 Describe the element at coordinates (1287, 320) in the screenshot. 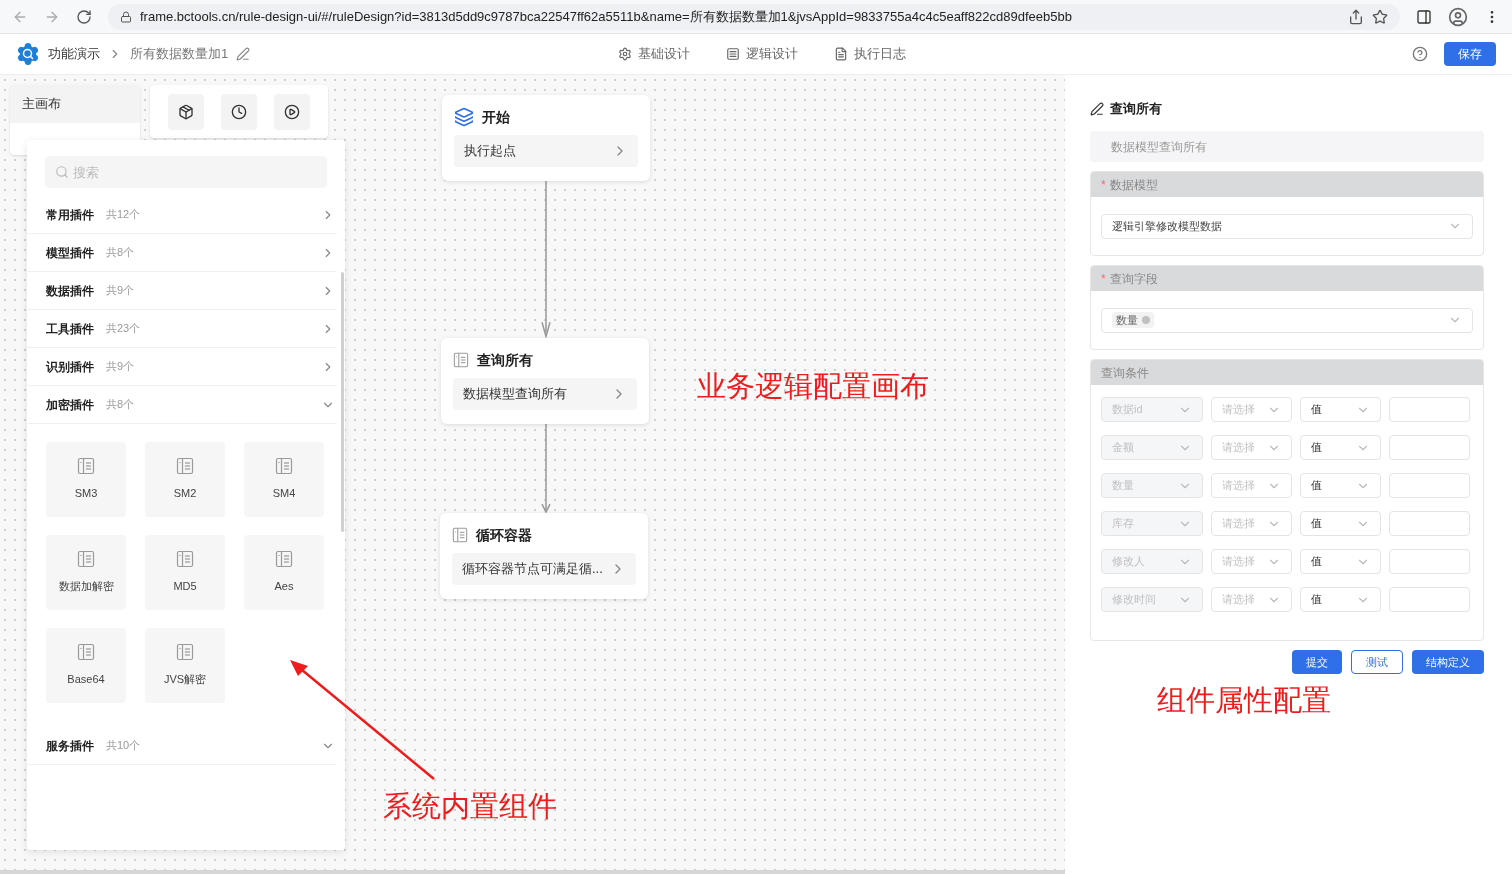

I see `select-field: 数量` at that location.